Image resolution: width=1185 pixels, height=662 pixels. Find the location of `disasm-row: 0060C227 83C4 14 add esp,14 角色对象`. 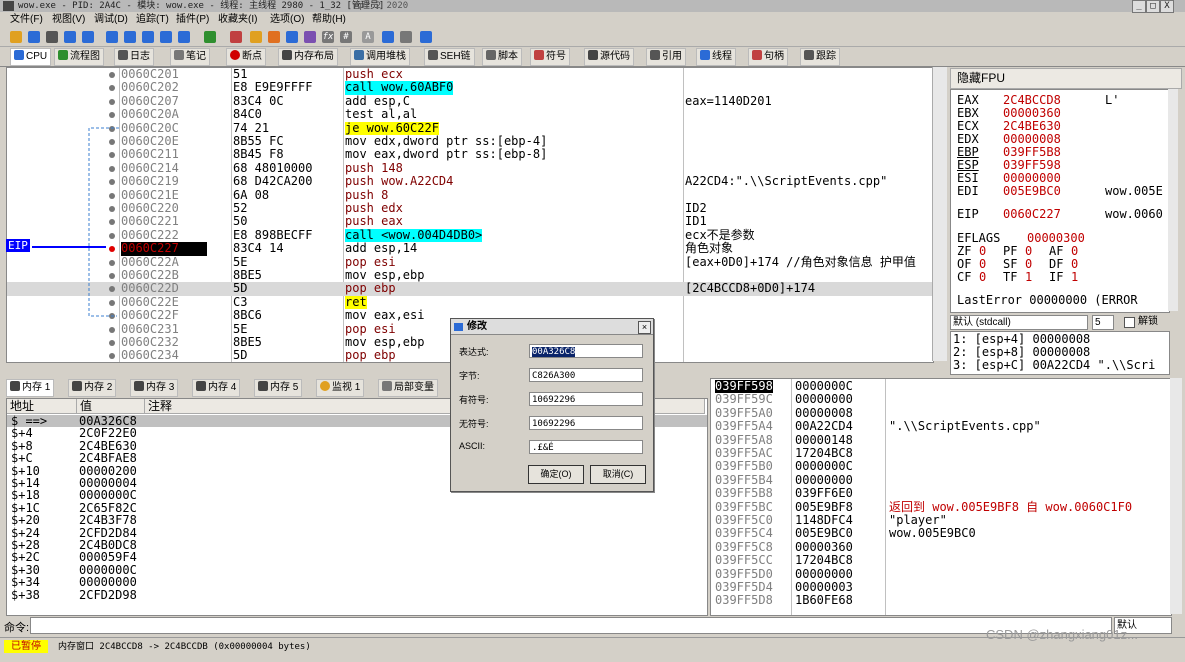

disasm-row: 0060C227 83C4 14 add esp,14 角色对象 is located at coordinates (470, 248).